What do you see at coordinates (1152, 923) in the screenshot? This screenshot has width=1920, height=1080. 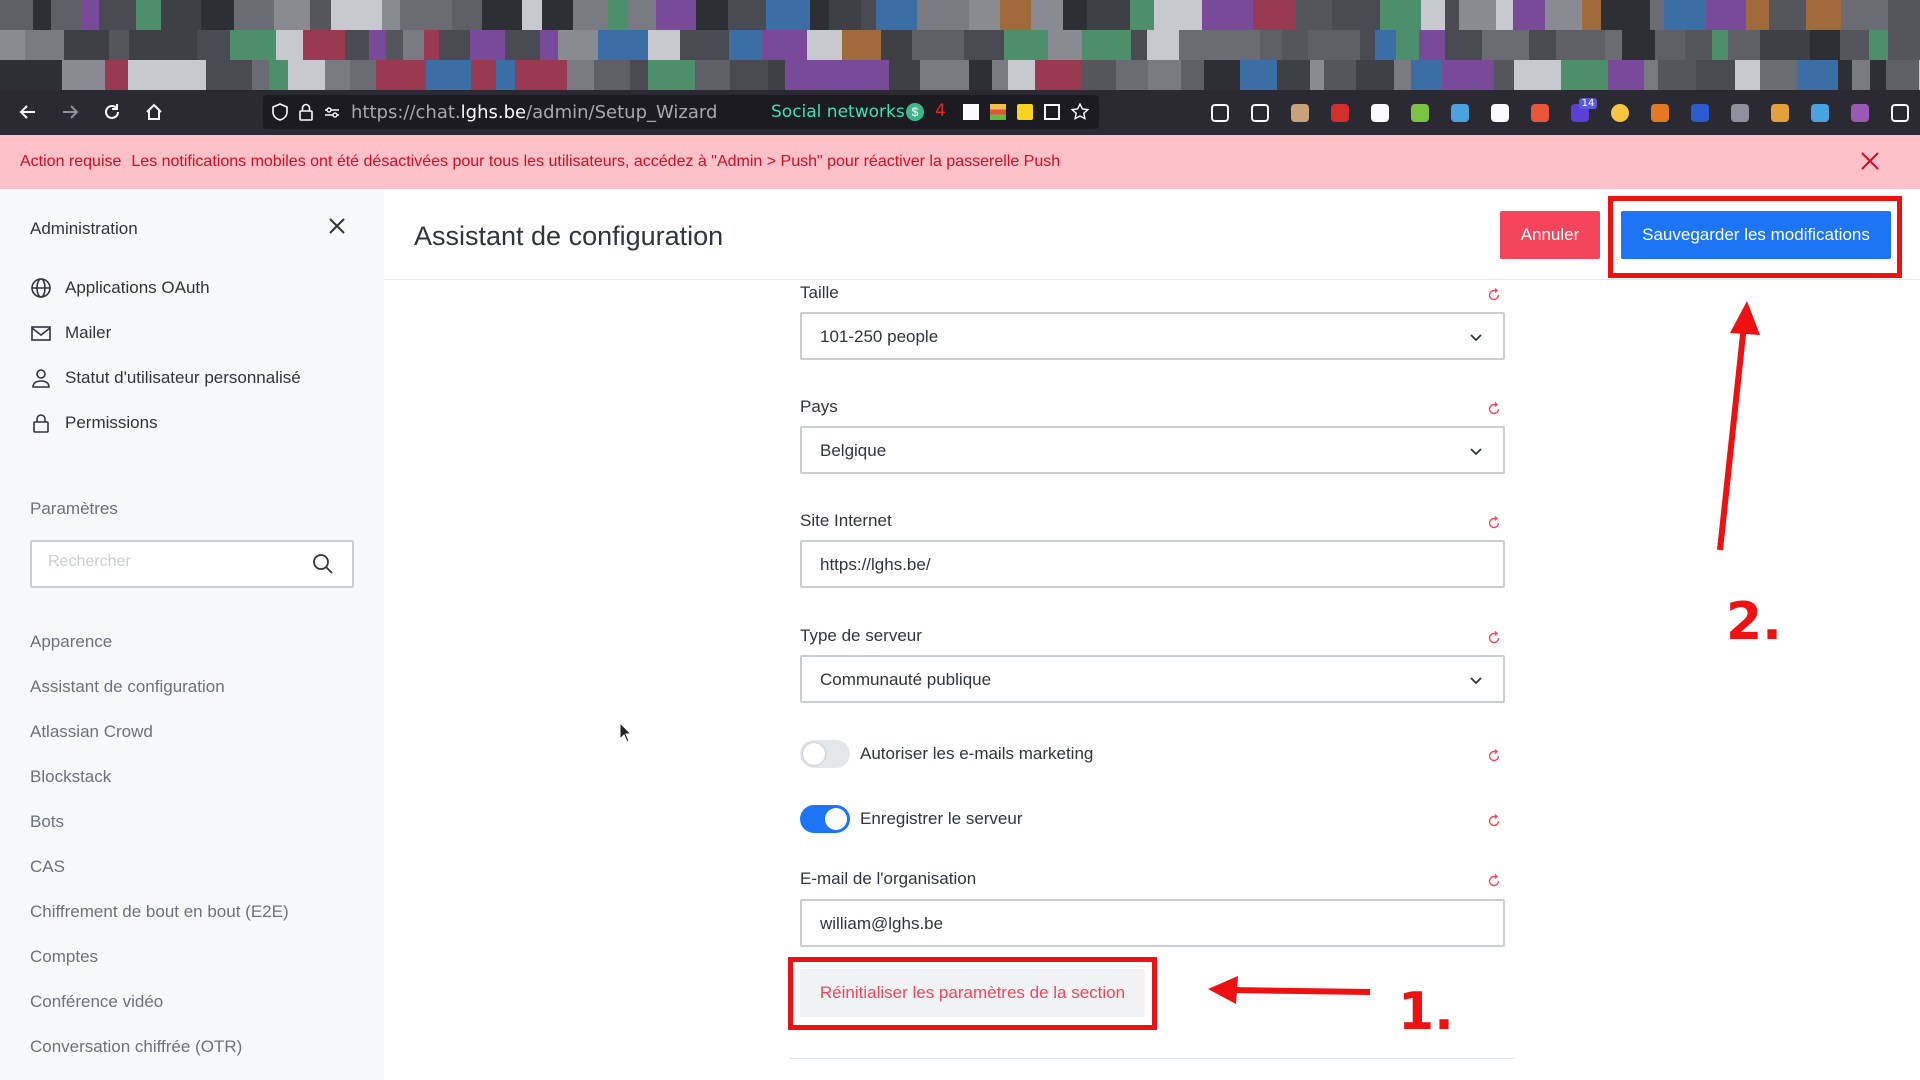 I see `email-input: william@lghs.be` at bounding box center [1152, 923].